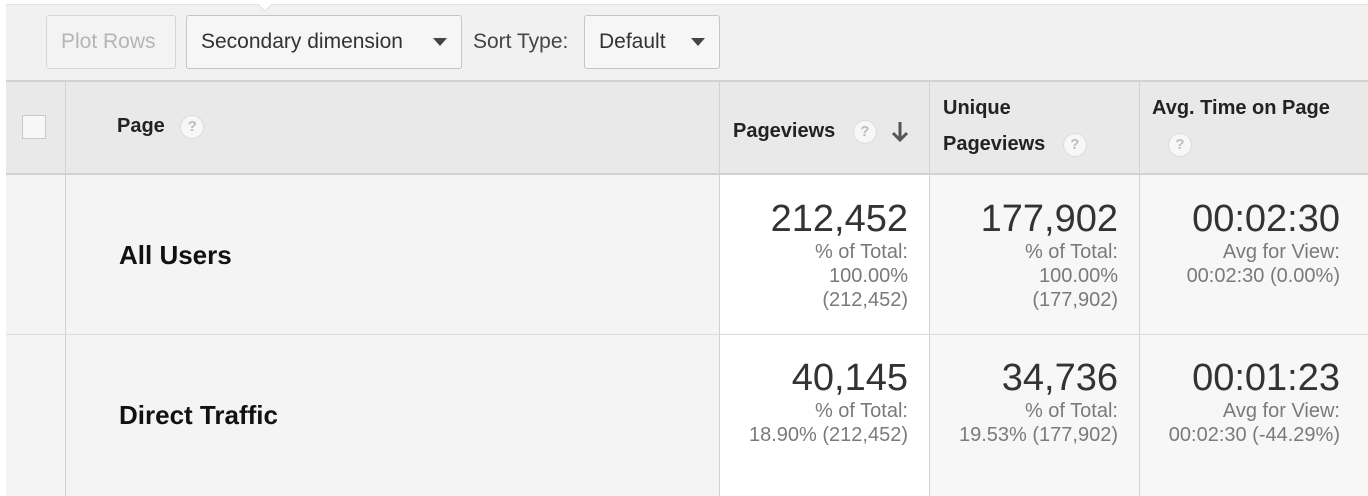 The width and height of the screenshot is (1368, 496). What do you see at coordinates (849, 378) in the screenshot?
I see `pageviews-value: 40,145` at bounding box center [849, 378].